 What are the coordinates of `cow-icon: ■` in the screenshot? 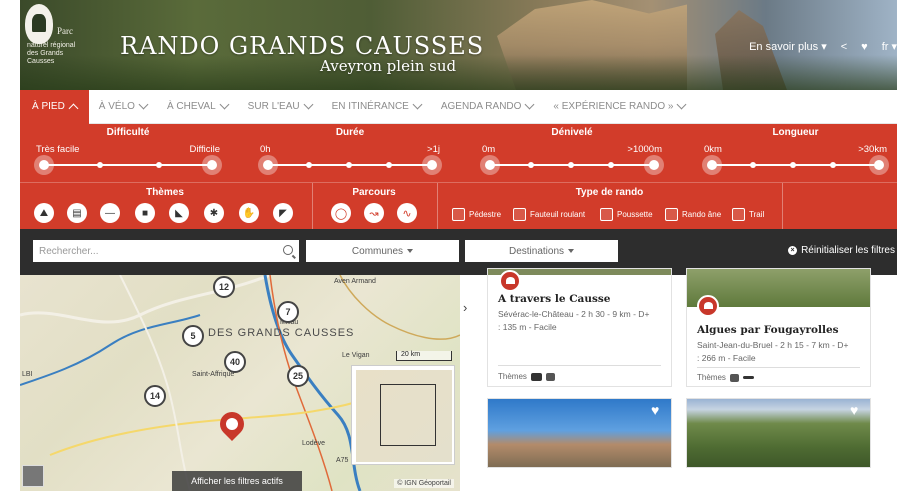 It's located at (145, 213).